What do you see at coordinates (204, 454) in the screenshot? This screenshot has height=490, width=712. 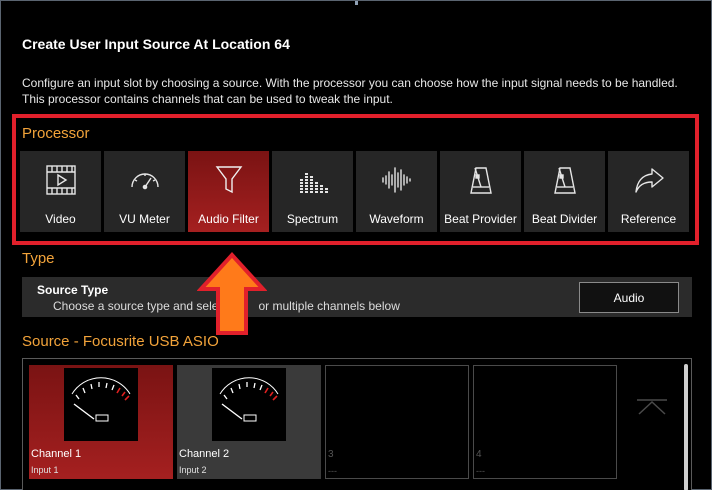 I see `channel-name: Channel 2` at bounding box center [204, 454].